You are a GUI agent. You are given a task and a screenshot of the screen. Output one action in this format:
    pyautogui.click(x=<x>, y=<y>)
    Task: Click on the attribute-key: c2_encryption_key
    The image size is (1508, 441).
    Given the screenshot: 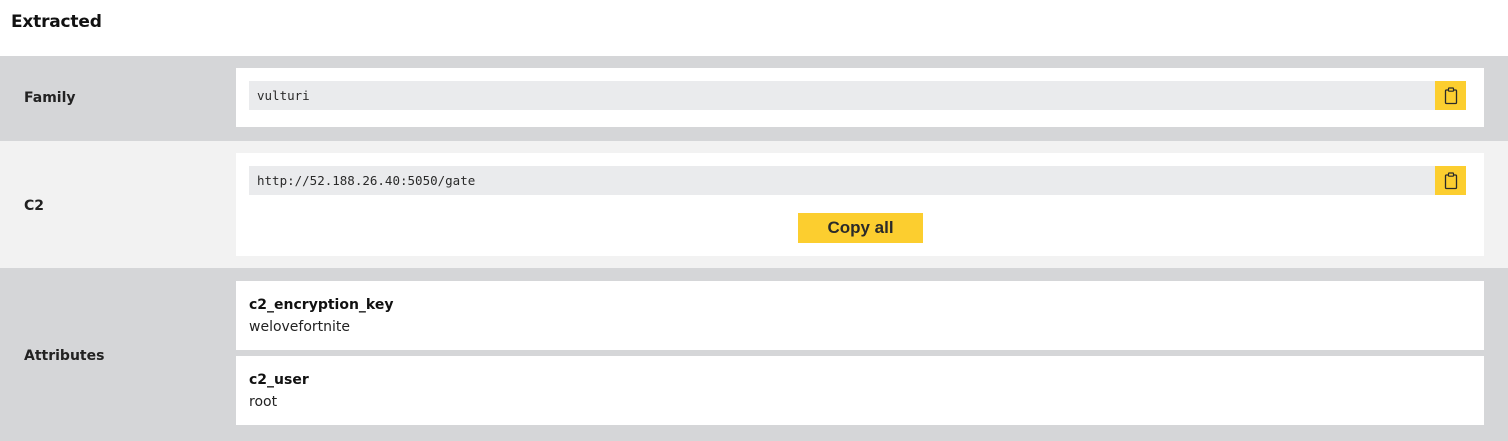 What is the action you would take?
    pyautogui.click(x=321, y=305)
    